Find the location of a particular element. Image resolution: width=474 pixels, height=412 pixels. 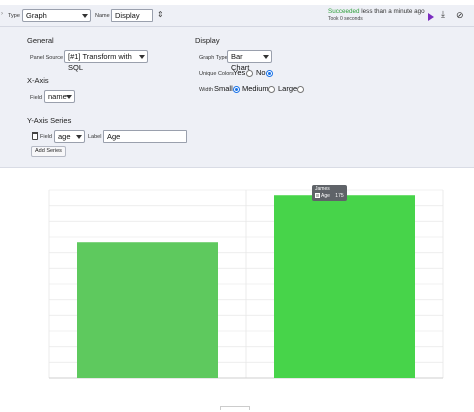

status-time: less than a minute ago is located at coordinates (393, 11).